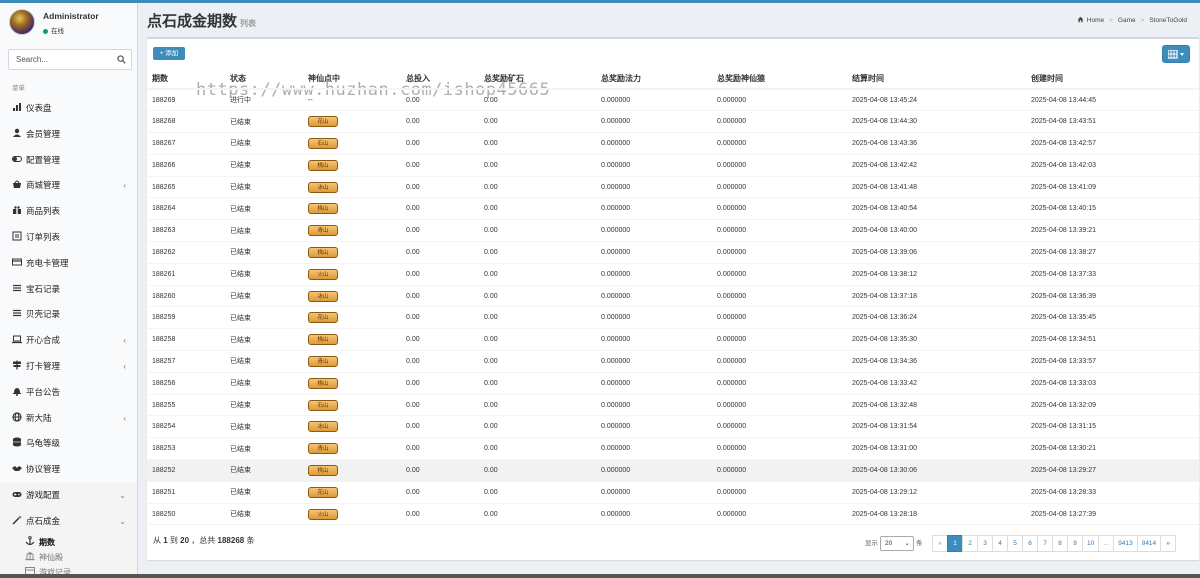  What do you see at coordinates (985, 543) in the screenshot?
I see `pagination-page: 3` at bounding box center [985, 543].